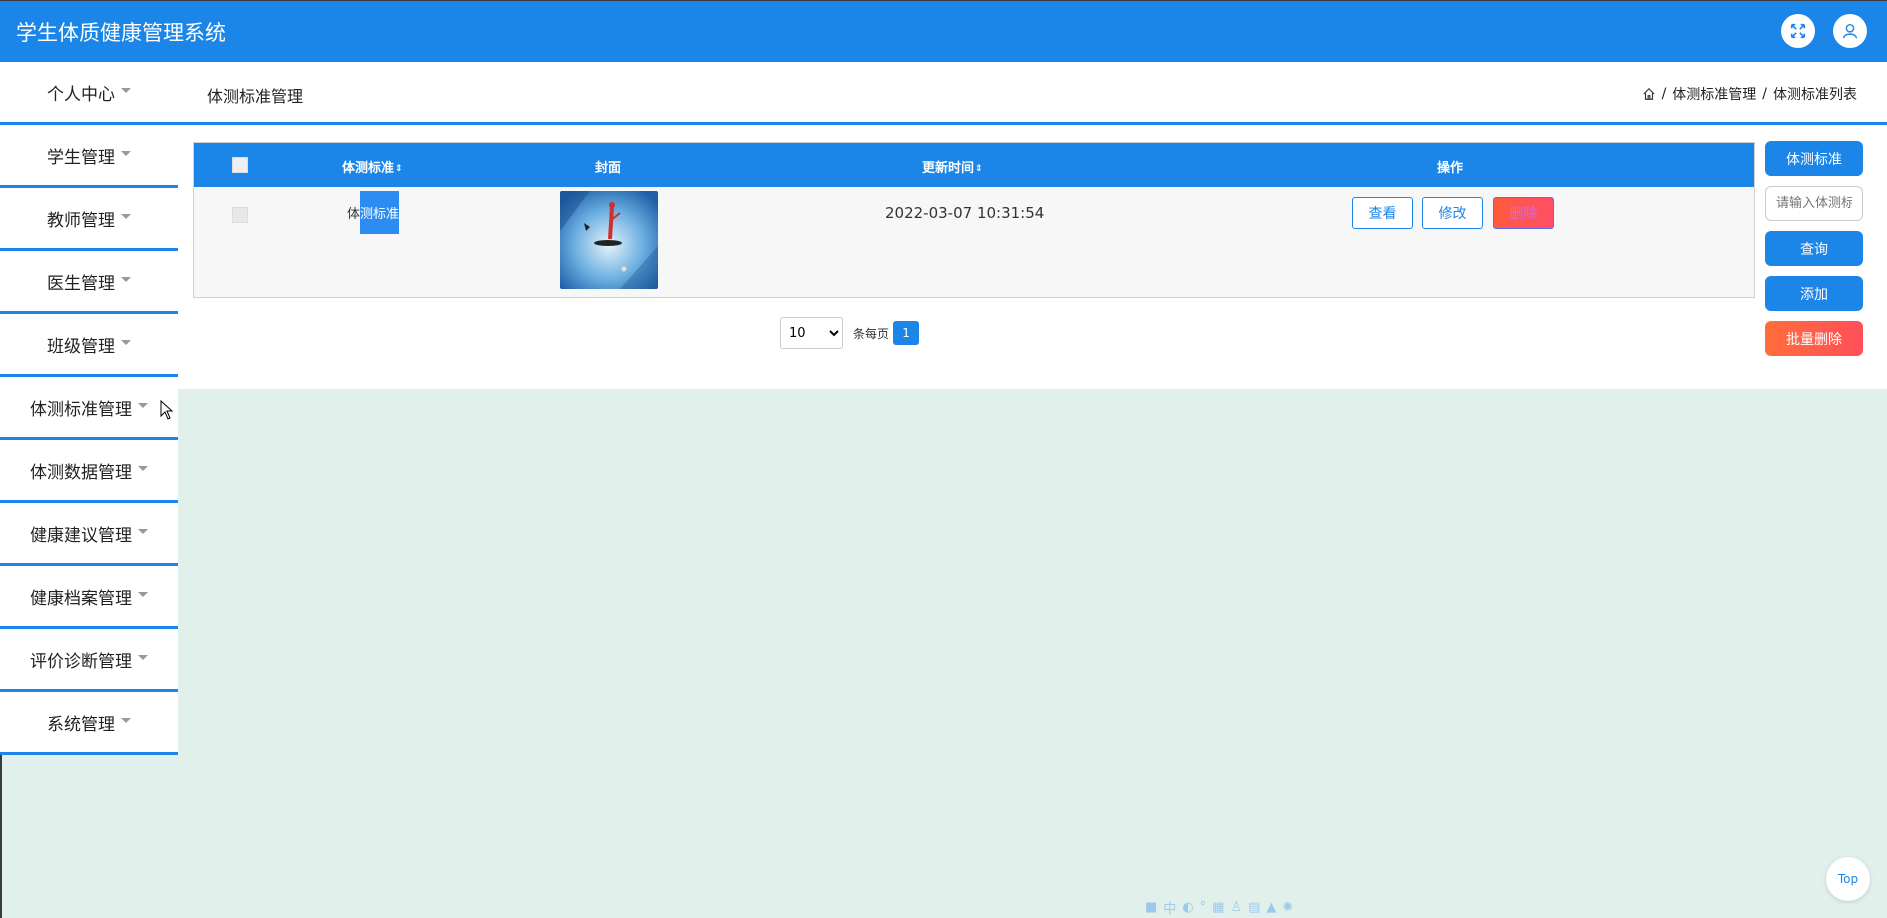  What do you see at coordinates (906, 333) in the screenshot?
I see `page-number-current: 1` at bounding box center [906, 333].